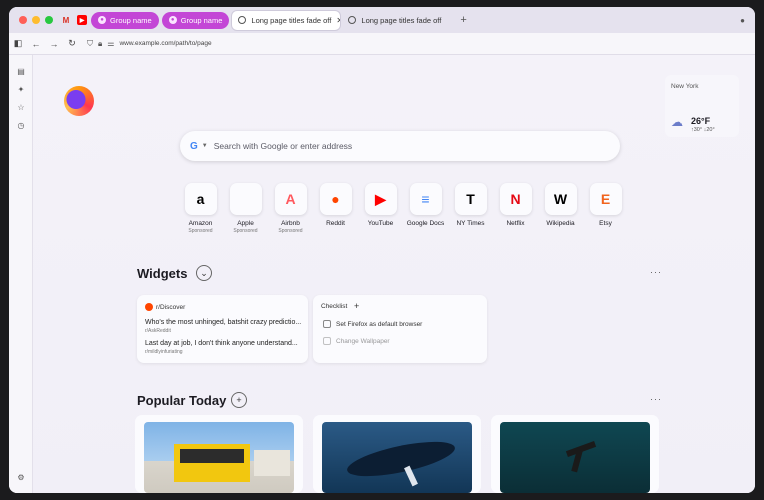 This screenshot has width=764, height=500. What do you see at coordinates (205, 146) in the screenshot?
I see `chevron-down-icon: ▼` at bounding box center [205, 146].